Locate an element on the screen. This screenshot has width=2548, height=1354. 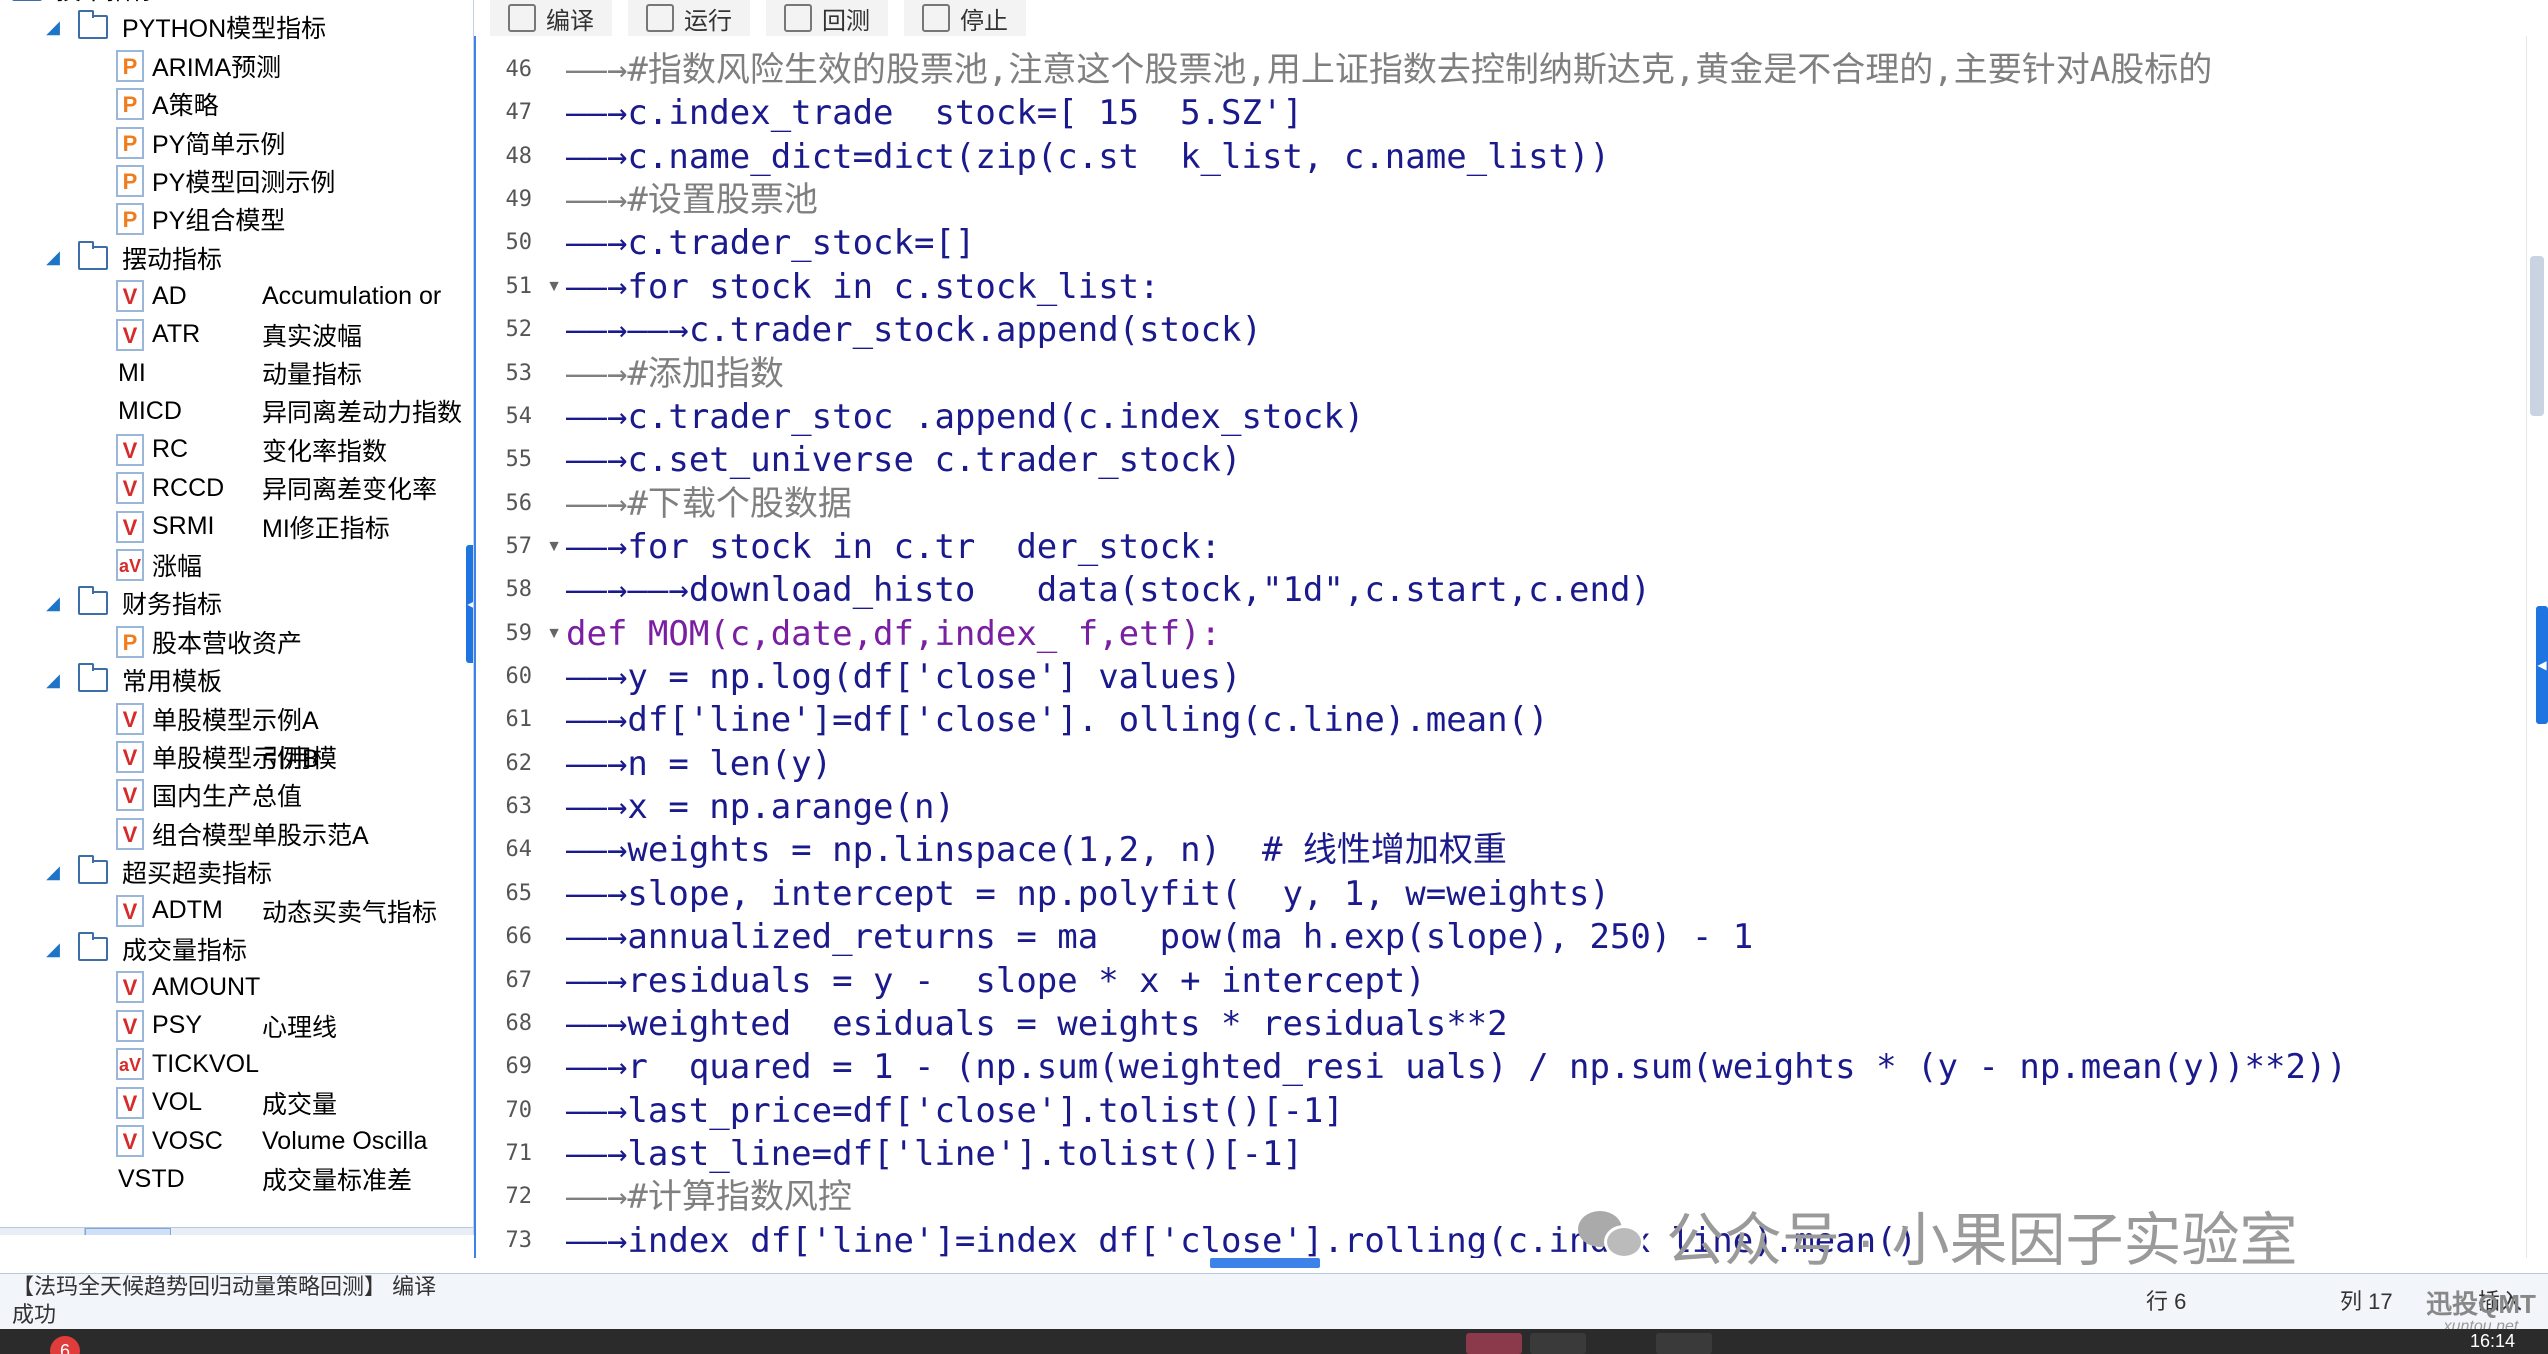
code-line: ——→for stock in c.stock_list: is located at coordinates (863, 287).